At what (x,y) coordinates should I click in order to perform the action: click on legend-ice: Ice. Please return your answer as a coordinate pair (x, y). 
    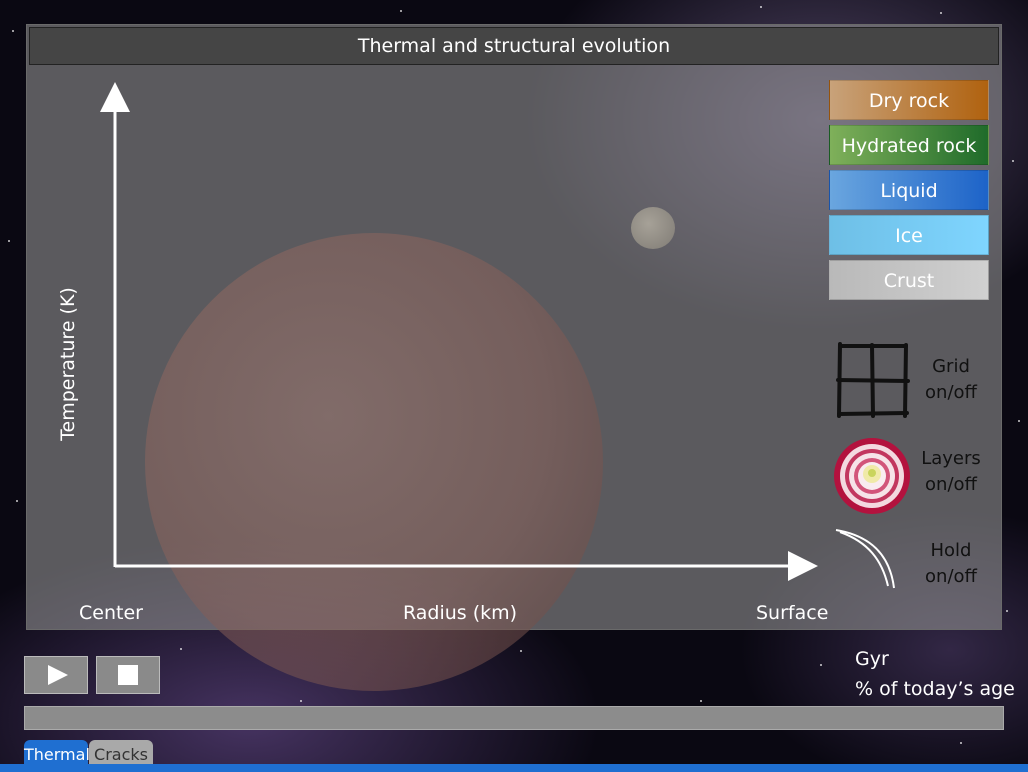
    Looking at the image, I should click on (909, 235).